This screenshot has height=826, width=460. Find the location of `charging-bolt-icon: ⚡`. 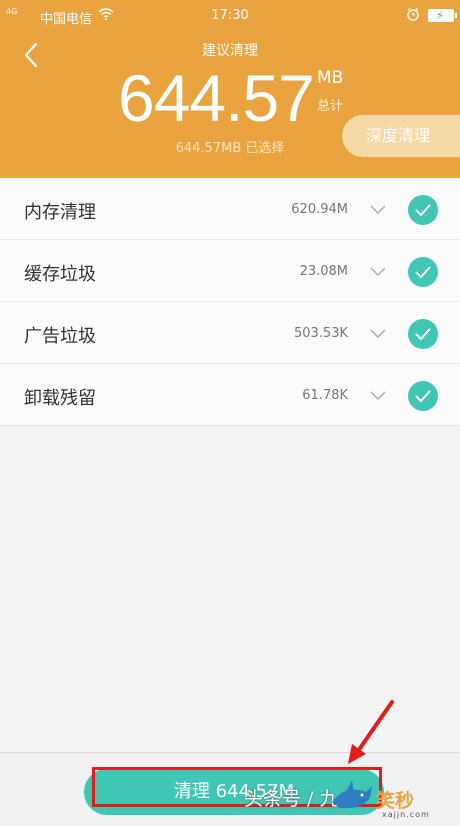

charging-bolt-icon: ⚡ is located at coordinates (440, 15).